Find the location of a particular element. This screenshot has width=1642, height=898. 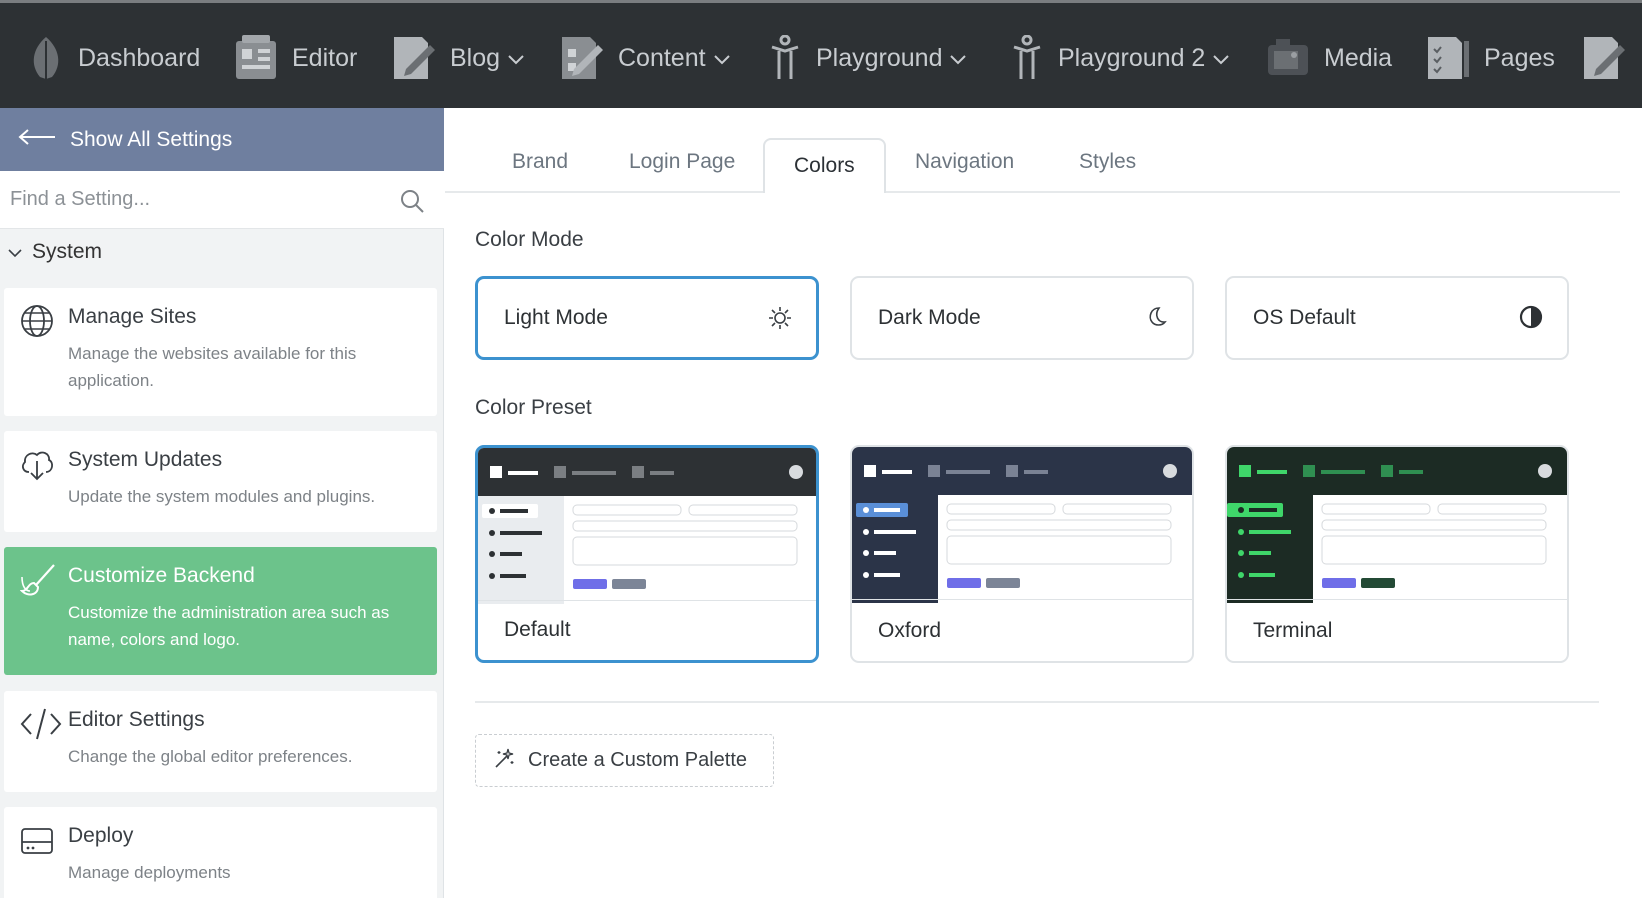

mode-label: Light Mode is located at coordinates (556, 317).